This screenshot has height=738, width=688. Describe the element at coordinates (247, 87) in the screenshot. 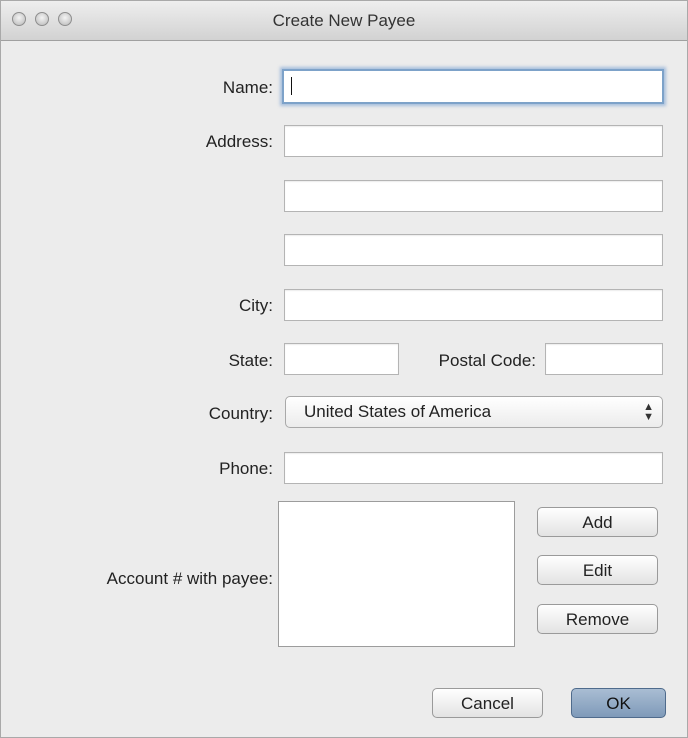

I see `name-label: Name:` at that location.